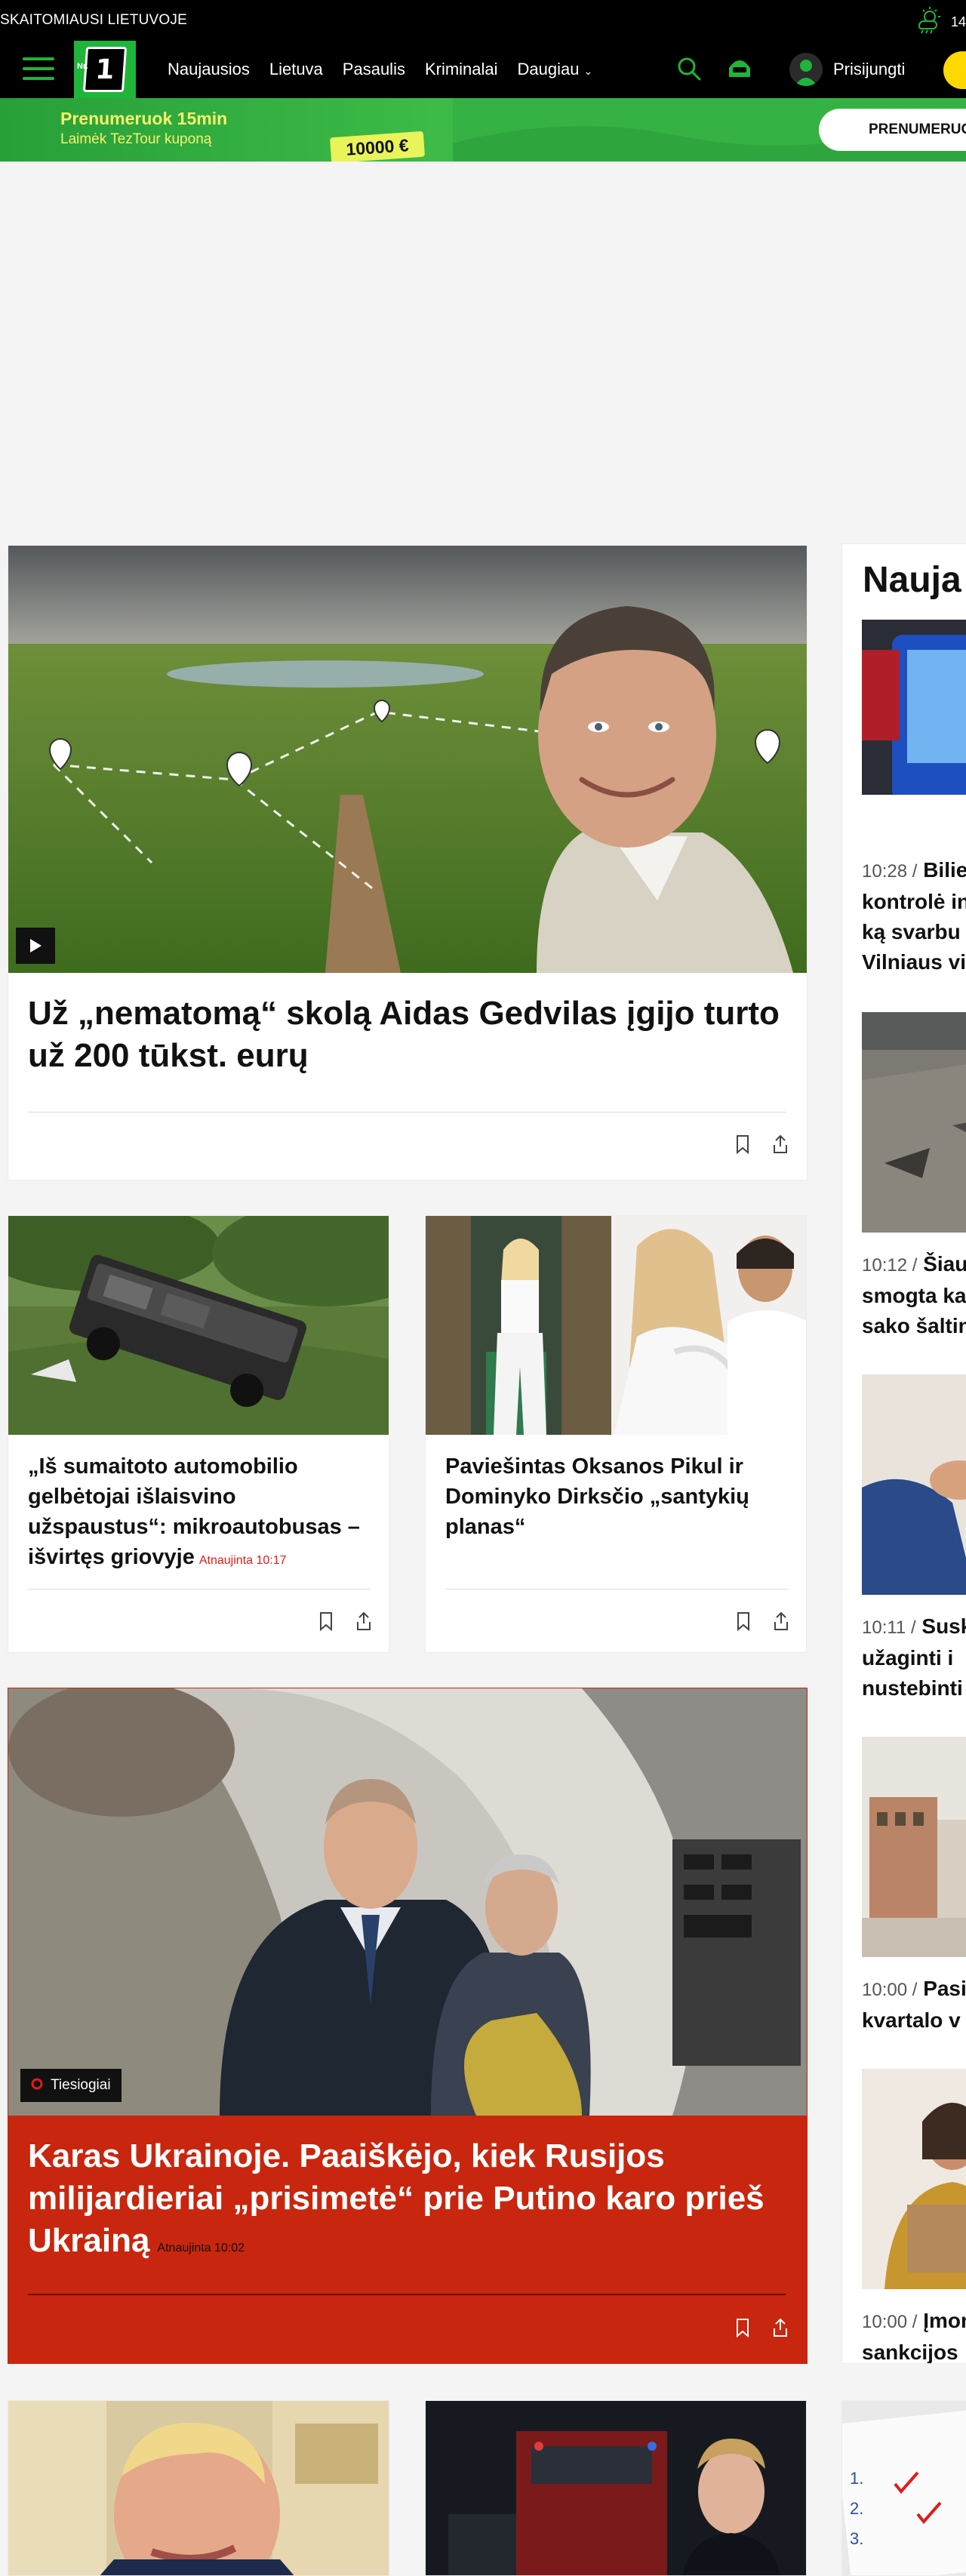  What do you see at coordinates (944, 870) in the screenshot?
I see `sidebar-news-line: Bilie` at bounding box center [944, 870].